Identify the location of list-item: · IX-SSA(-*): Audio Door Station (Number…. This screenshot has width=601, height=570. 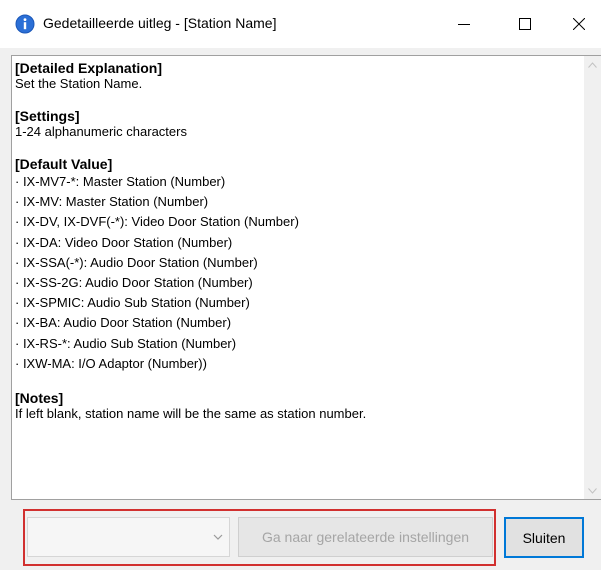
(136, 262).